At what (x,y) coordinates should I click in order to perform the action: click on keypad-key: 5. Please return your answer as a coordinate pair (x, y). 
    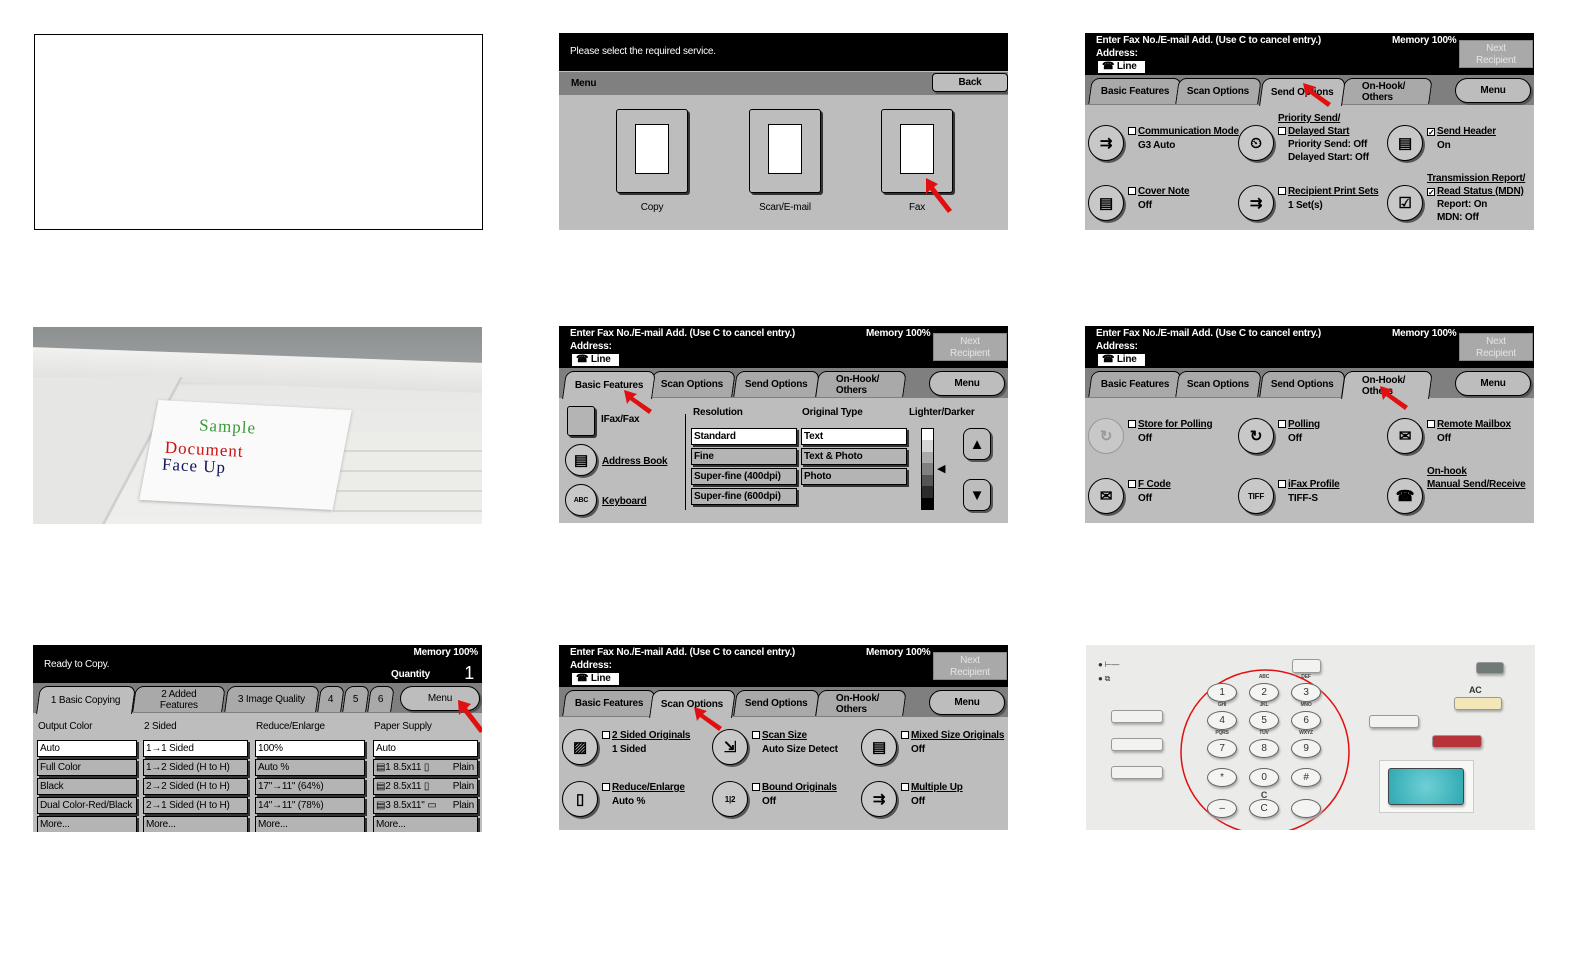
    Looking at the image, I should click on (1264, 720).